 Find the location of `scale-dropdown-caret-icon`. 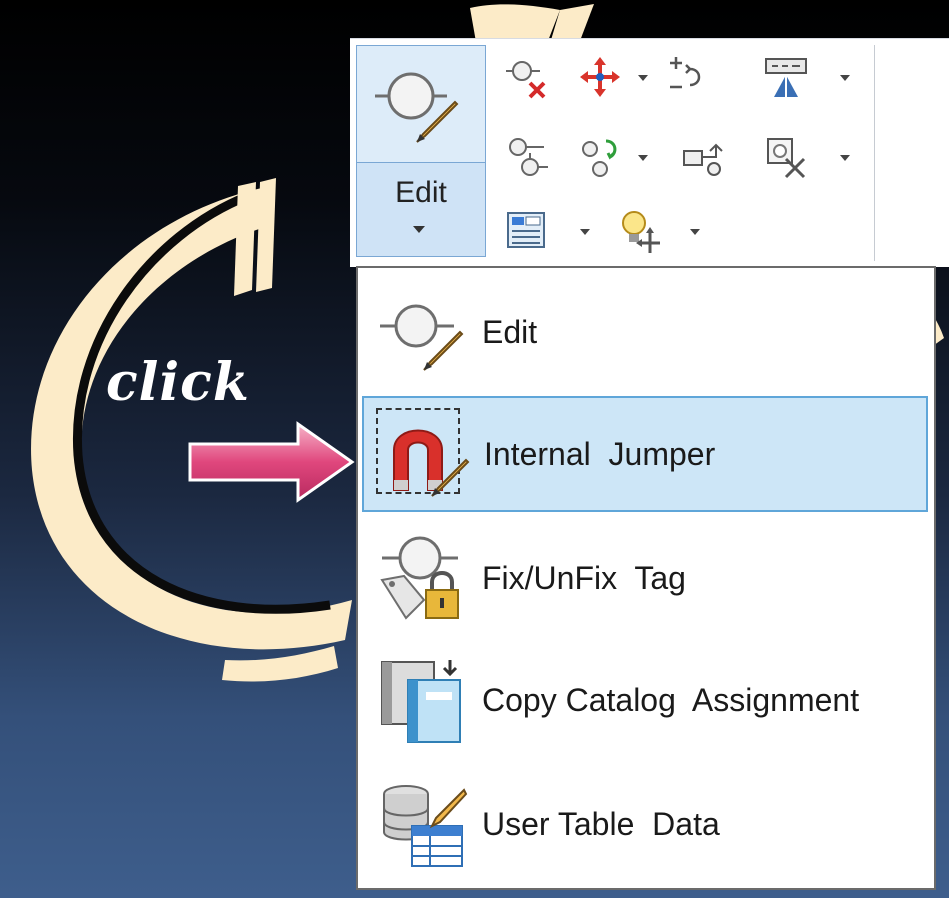

scale-dropdown-caret-icon is located at coordinates (845, 158).